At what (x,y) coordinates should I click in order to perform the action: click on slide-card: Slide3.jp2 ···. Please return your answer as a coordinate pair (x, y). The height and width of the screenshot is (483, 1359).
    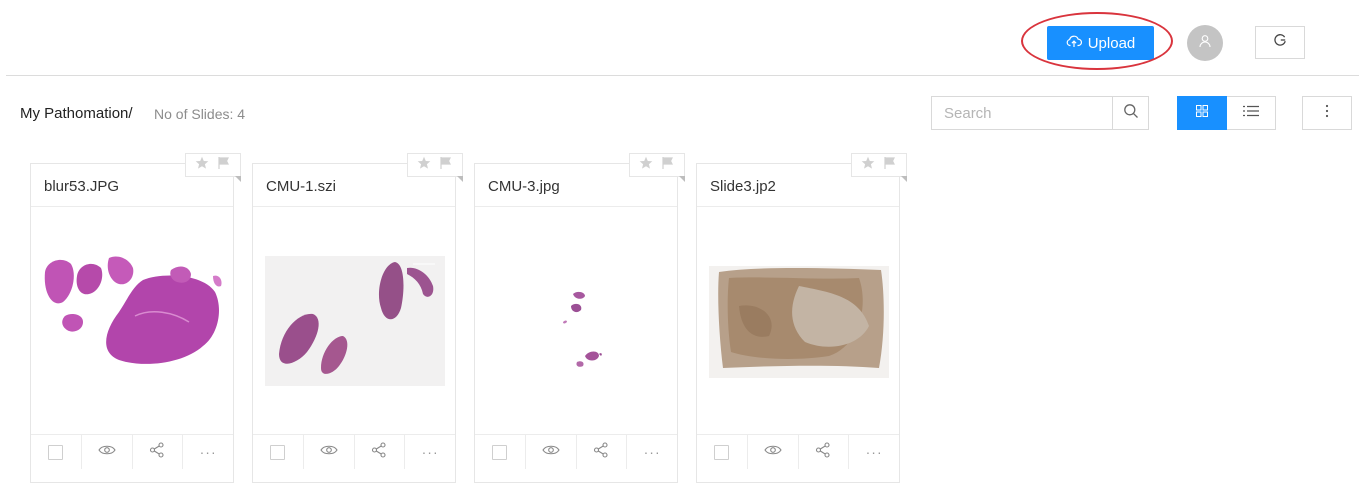
    Looking at the image, I should click on (801, 318).